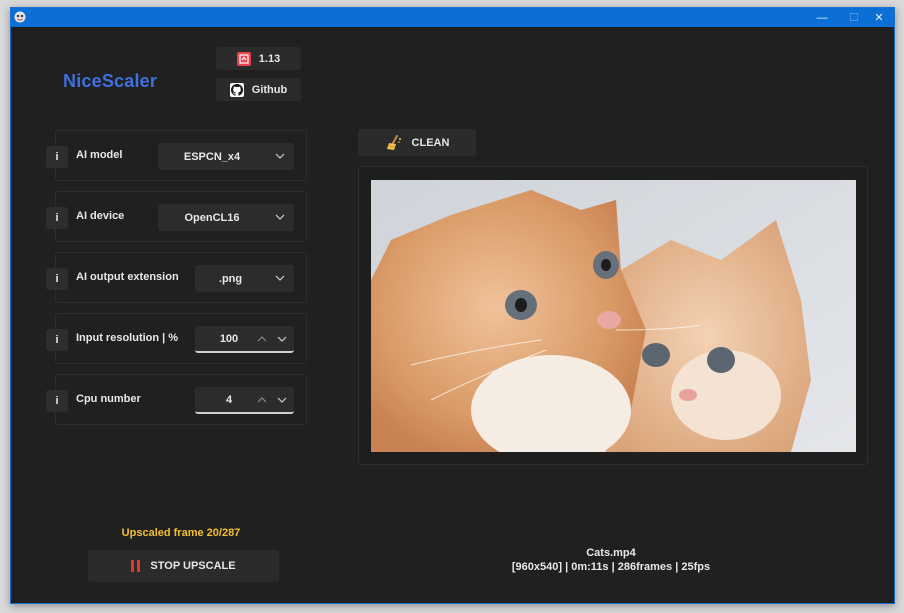 Image resolution: width=904 pixels, height=613 pixels. I want to click on status-text: Upscaled frame 20/287, so click(181, 533).